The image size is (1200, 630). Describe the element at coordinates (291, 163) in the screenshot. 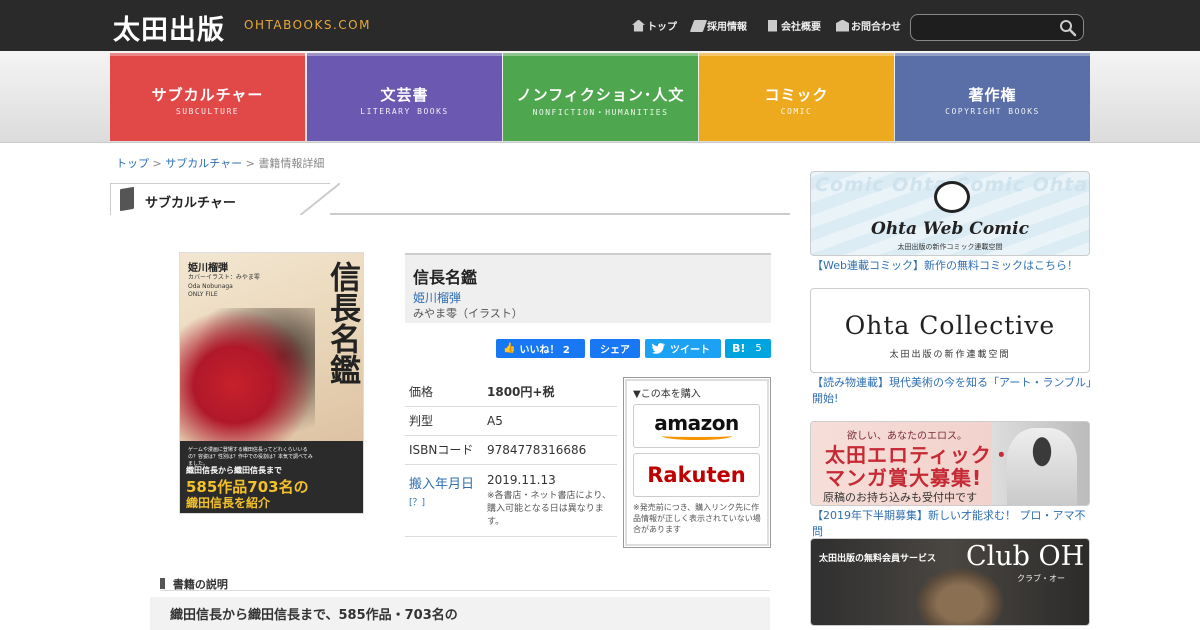

I see `breadcrumb-current: 書籍情報詳細` at that location.